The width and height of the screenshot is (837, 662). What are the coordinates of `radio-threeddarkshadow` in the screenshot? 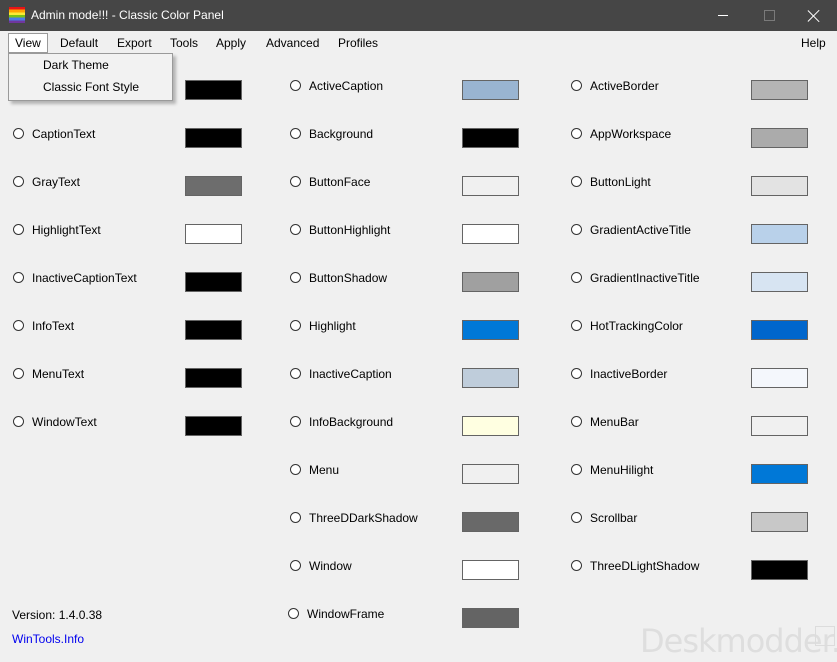 It's located at (295, 517).